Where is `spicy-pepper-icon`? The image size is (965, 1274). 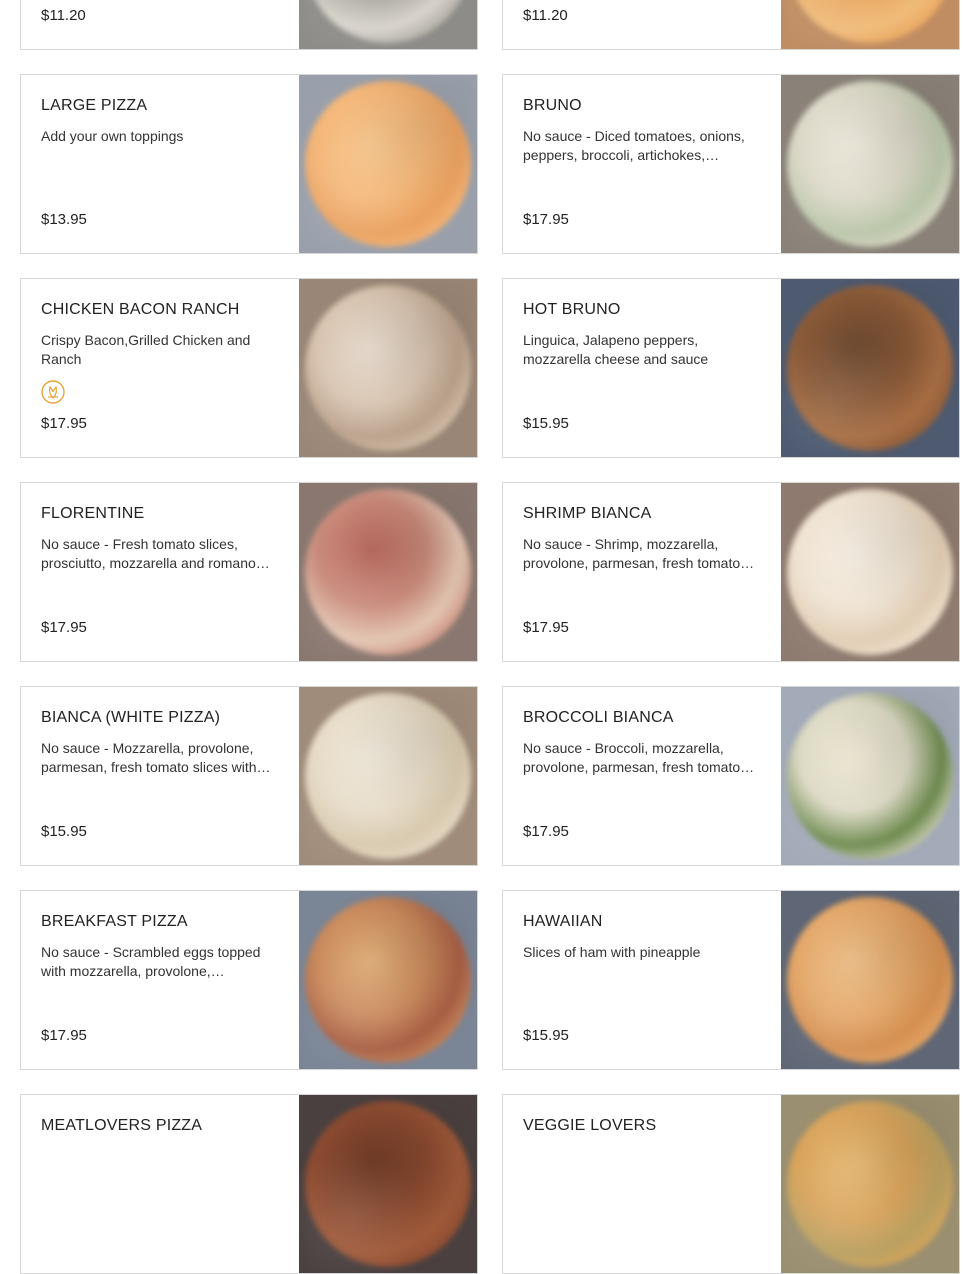 spicy-pepper-icon is located at coordinates (53, 392).